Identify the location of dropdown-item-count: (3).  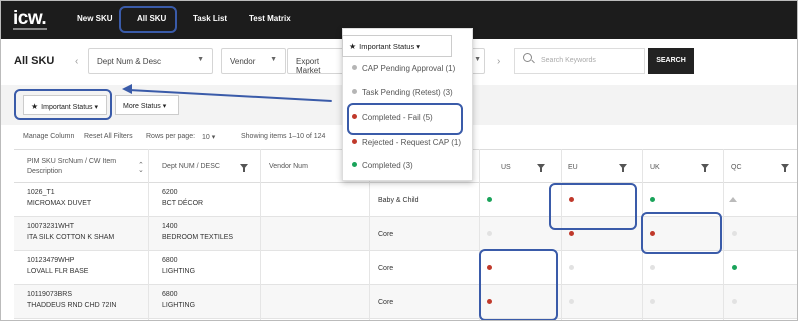
(447, 92).